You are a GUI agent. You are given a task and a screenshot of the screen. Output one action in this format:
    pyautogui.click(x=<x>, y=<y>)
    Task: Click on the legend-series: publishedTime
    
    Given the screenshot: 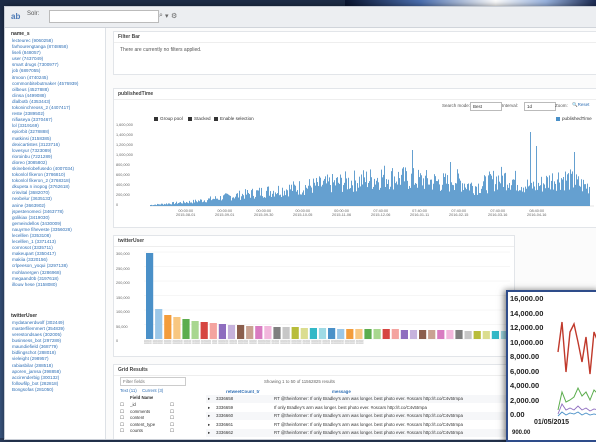 What is the action you would take?
    pyautogui.click(x=574, y=118)
    